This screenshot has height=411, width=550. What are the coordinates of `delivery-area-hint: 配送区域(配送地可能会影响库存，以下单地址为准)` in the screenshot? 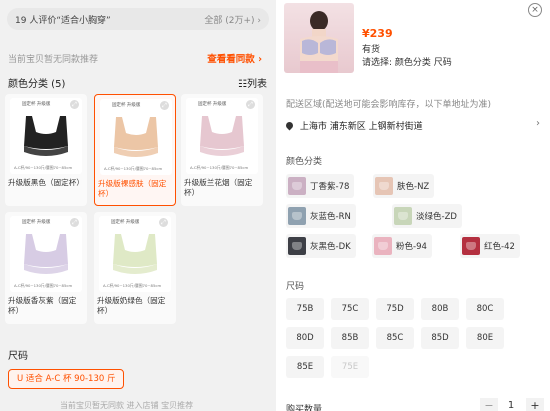 It's located at (389, 105).